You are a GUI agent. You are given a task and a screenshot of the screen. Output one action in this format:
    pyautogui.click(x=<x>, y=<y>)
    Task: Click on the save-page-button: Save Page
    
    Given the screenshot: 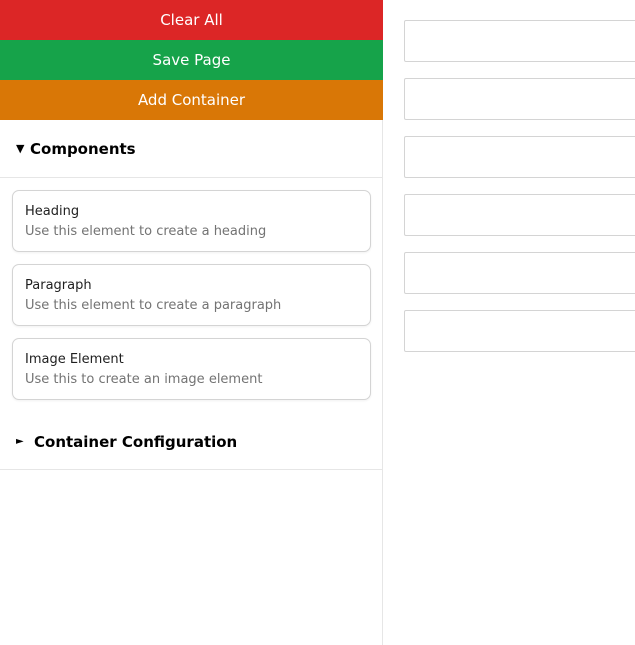 What is the action you would take?
    pyautogui.click(x=191, y=60)
    